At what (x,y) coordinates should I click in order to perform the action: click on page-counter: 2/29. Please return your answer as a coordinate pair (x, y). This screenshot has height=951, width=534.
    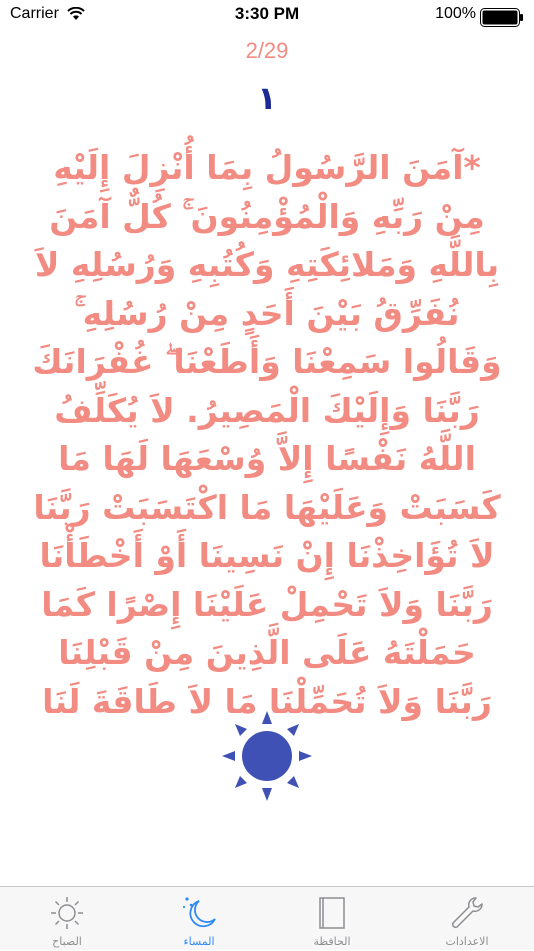
    Looking at the image, I should click on (267, 50).